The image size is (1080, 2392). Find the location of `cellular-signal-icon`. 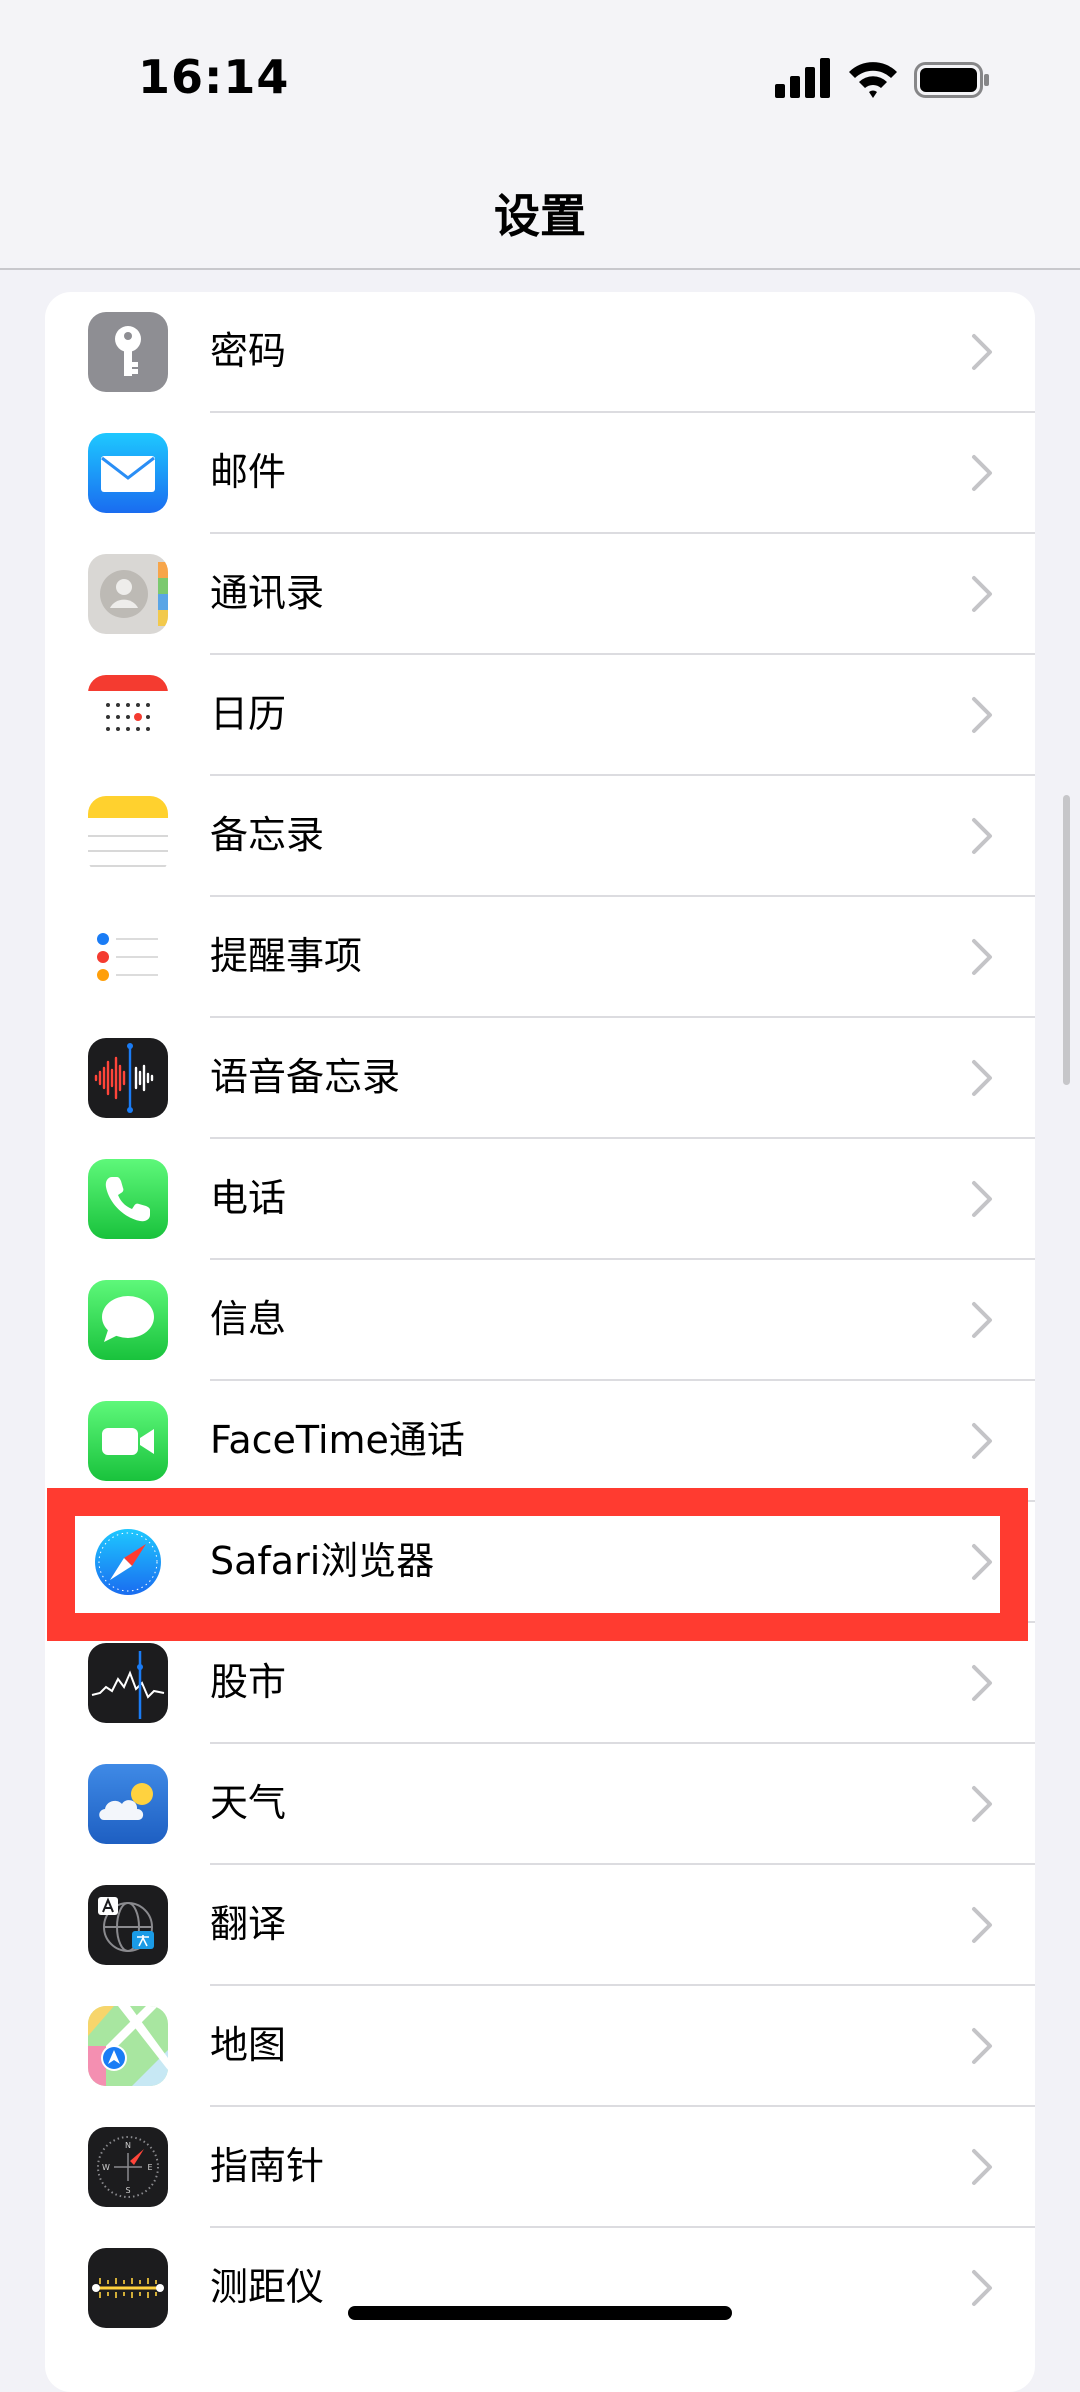

cellular-signal-icon is located at coordinates (802, 78).